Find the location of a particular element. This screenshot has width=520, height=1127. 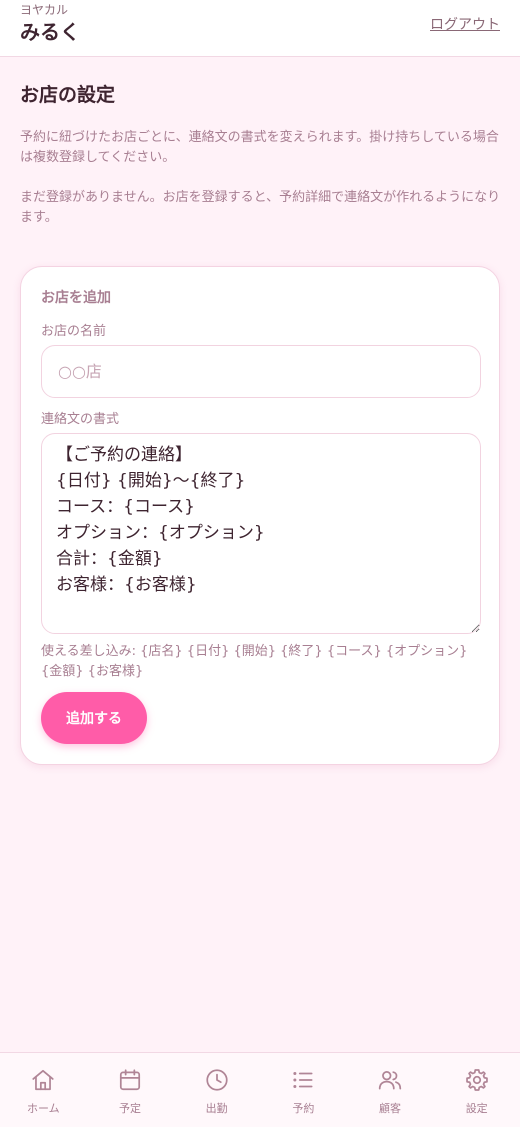

nav-item-reservations: 予約 is located at coordinates (303, 1090).